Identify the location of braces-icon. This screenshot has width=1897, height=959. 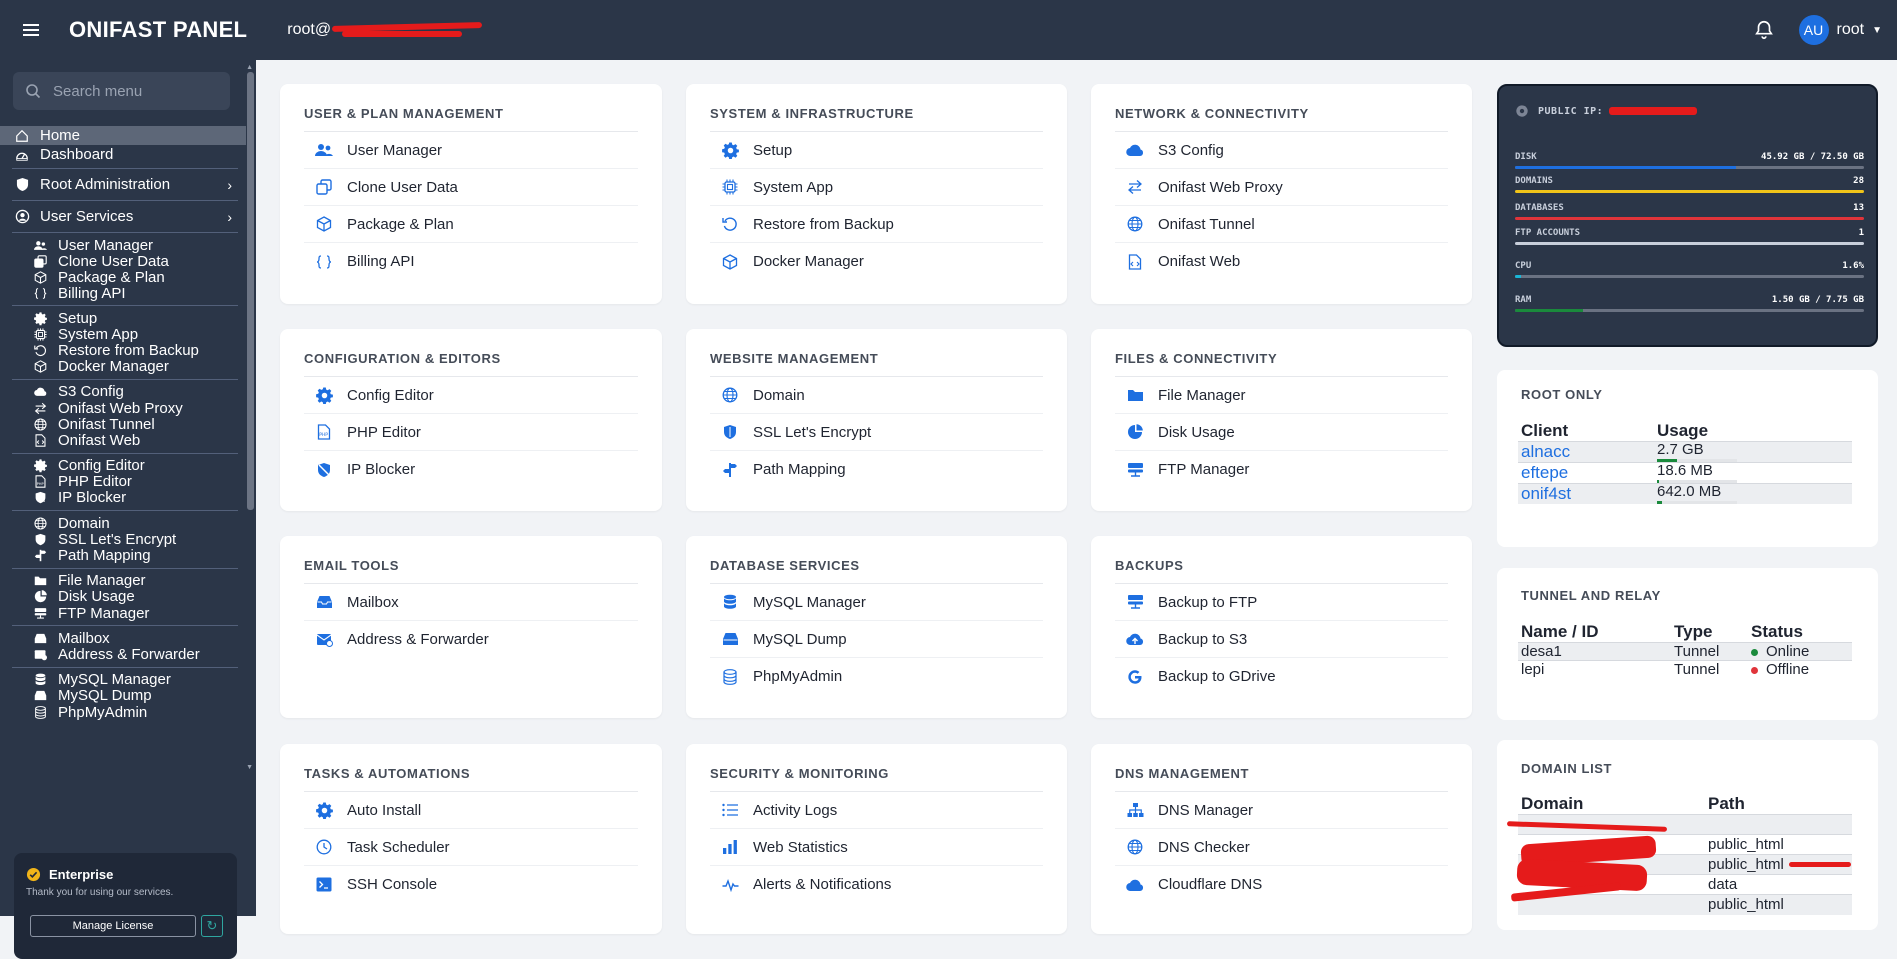
(324, 262).